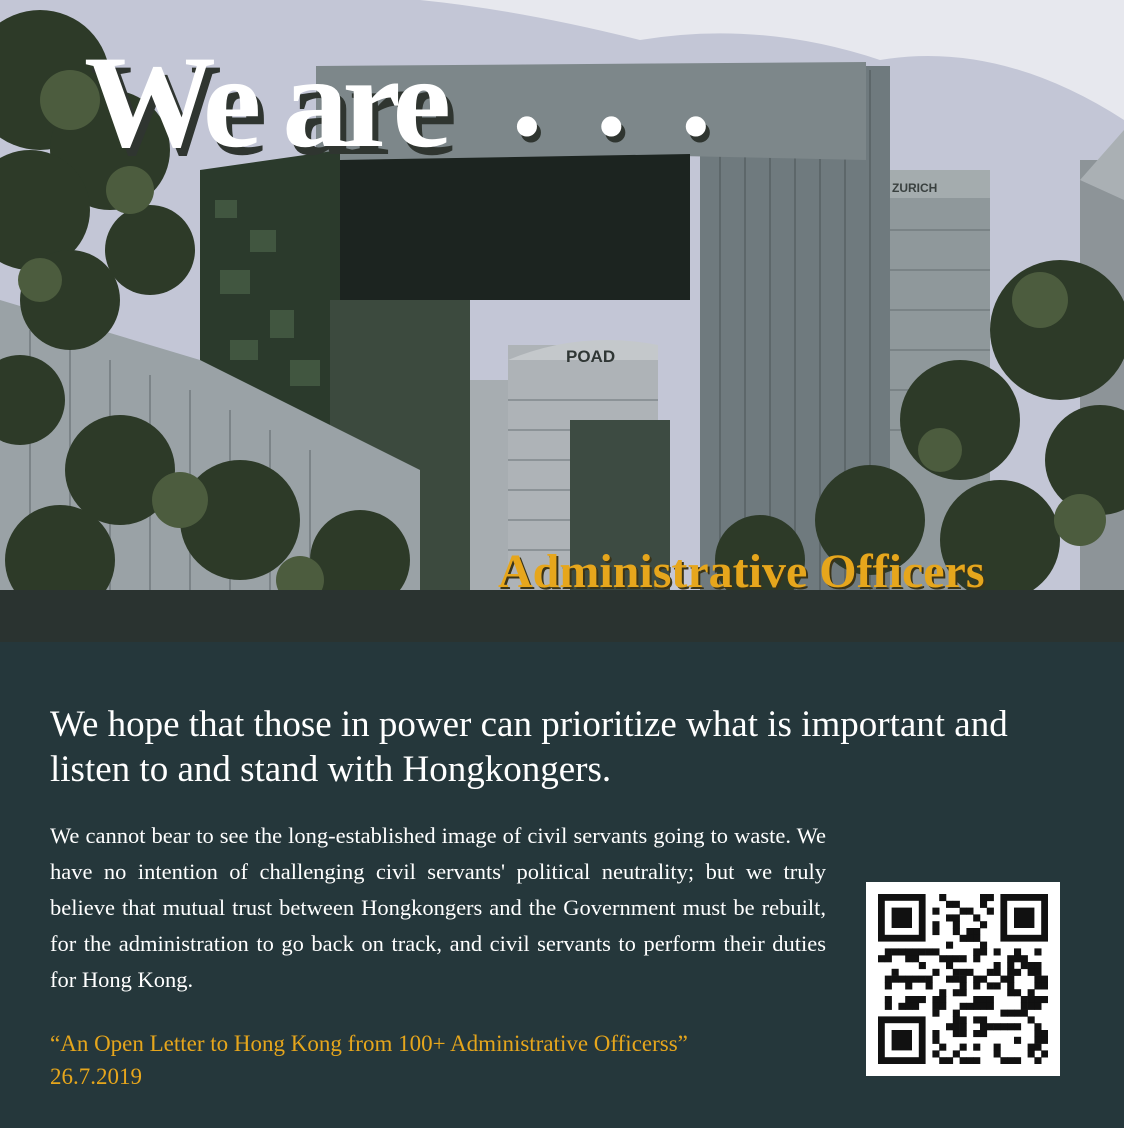 Image resolution: width=1124 pixels, height=1128 pixels. Describe the element at coordinates (741, 571) in the screenshot. I see `role-title: Administrative Officers` at that location.